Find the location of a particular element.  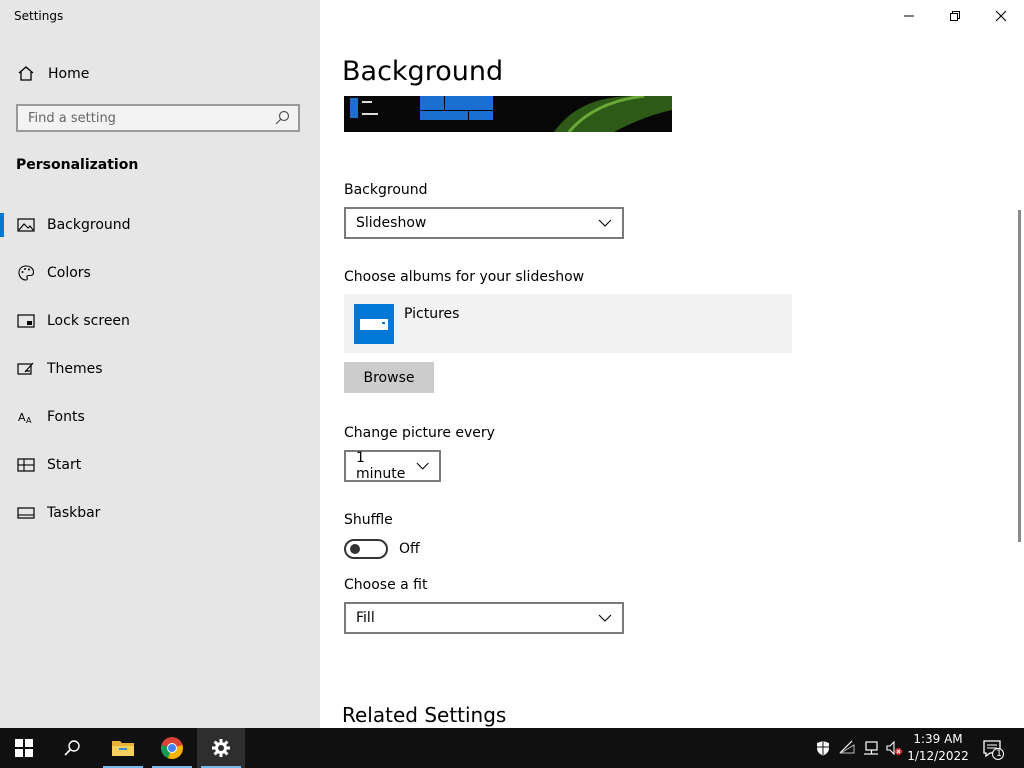

sidebar-item-themes: Themes is located at coordinates (160, 369).